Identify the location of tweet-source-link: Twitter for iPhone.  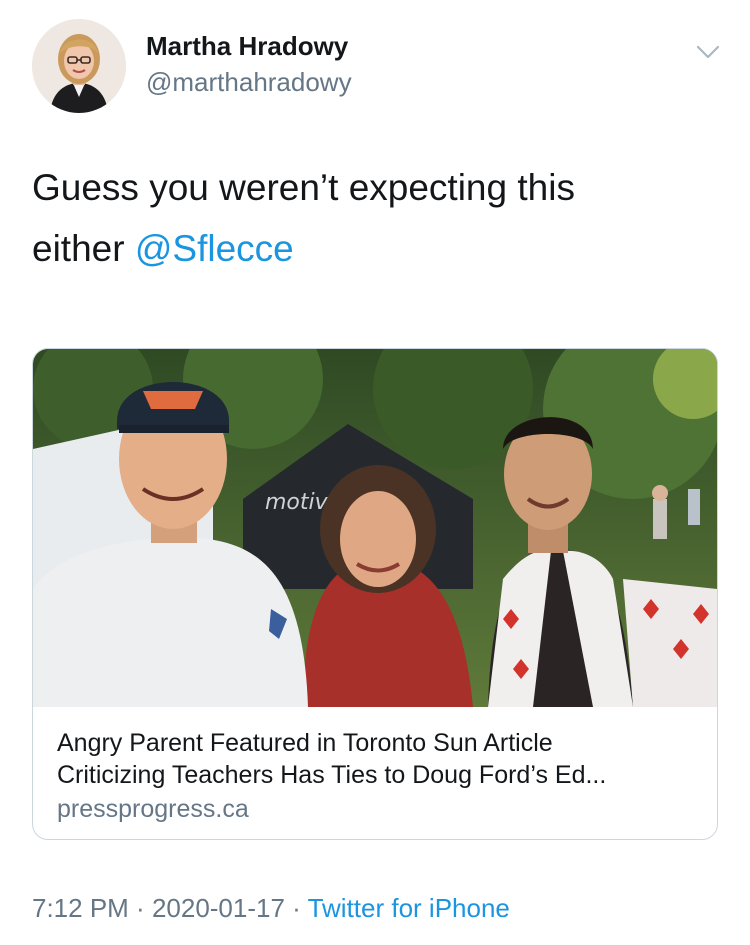
(409, 908).